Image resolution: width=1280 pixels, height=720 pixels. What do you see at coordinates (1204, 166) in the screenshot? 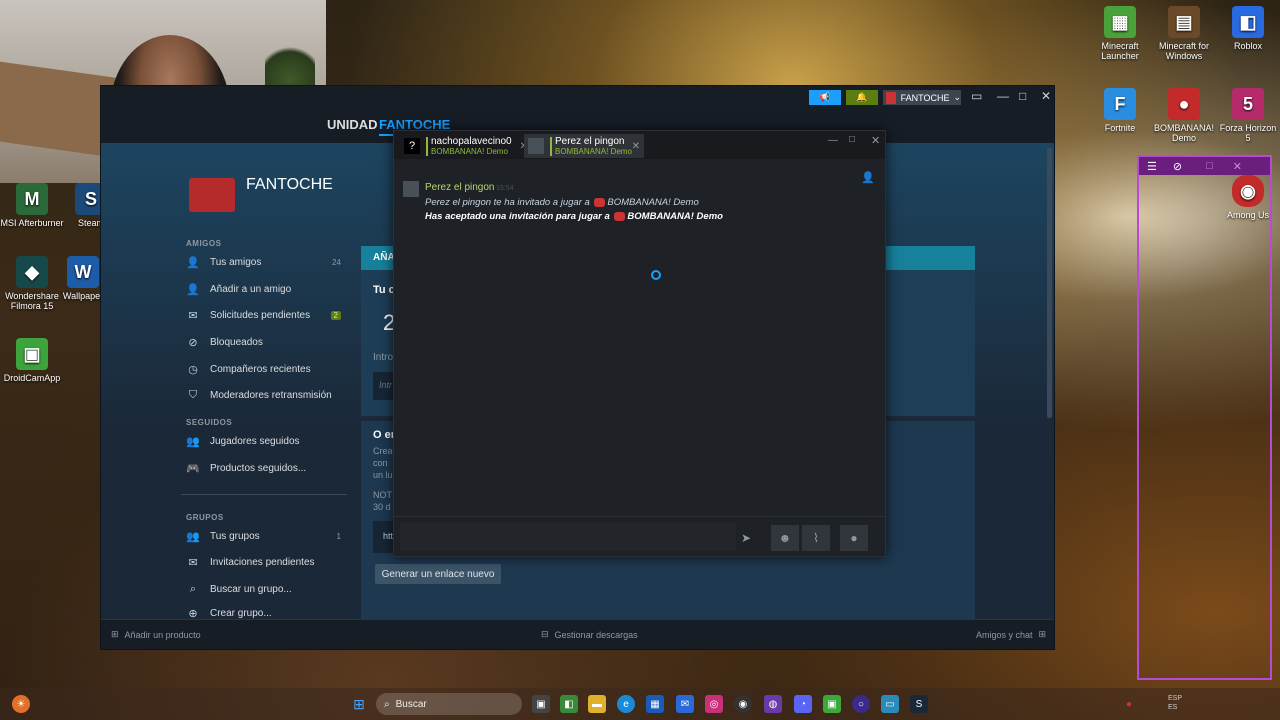
I see `overlay-titlebar: ☰ ⊘ □ ✕` at bounding box center [1204, 166].